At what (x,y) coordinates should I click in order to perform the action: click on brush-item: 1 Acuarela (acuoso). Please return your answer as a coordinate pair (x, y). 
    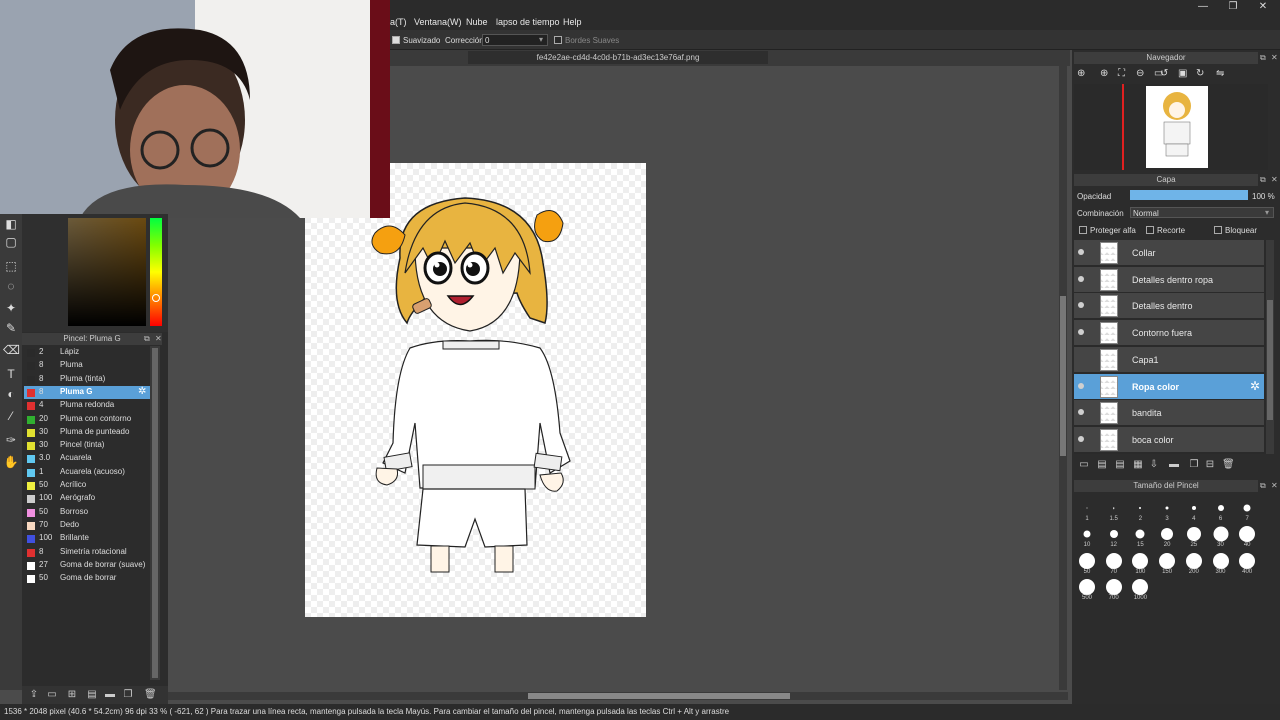
    Looking at the image, I should click on (87, 472).